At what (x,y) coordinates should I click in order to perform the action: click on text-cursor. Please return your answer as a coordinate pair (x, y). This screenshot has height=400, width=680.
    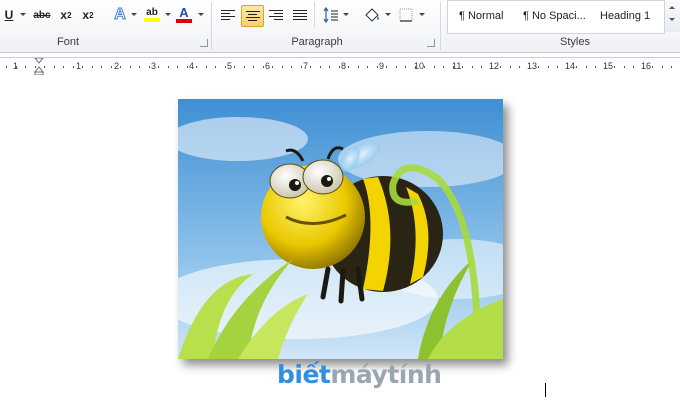
    Looking at the image, I should click on (545, 390).